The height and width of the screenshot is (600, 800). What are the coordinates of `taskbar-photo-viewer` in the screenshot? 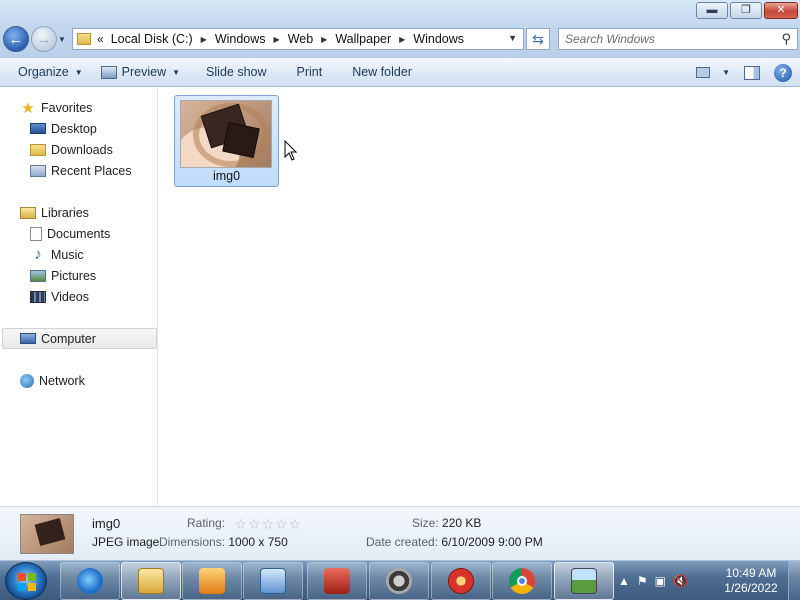 It's located at (584, 581).